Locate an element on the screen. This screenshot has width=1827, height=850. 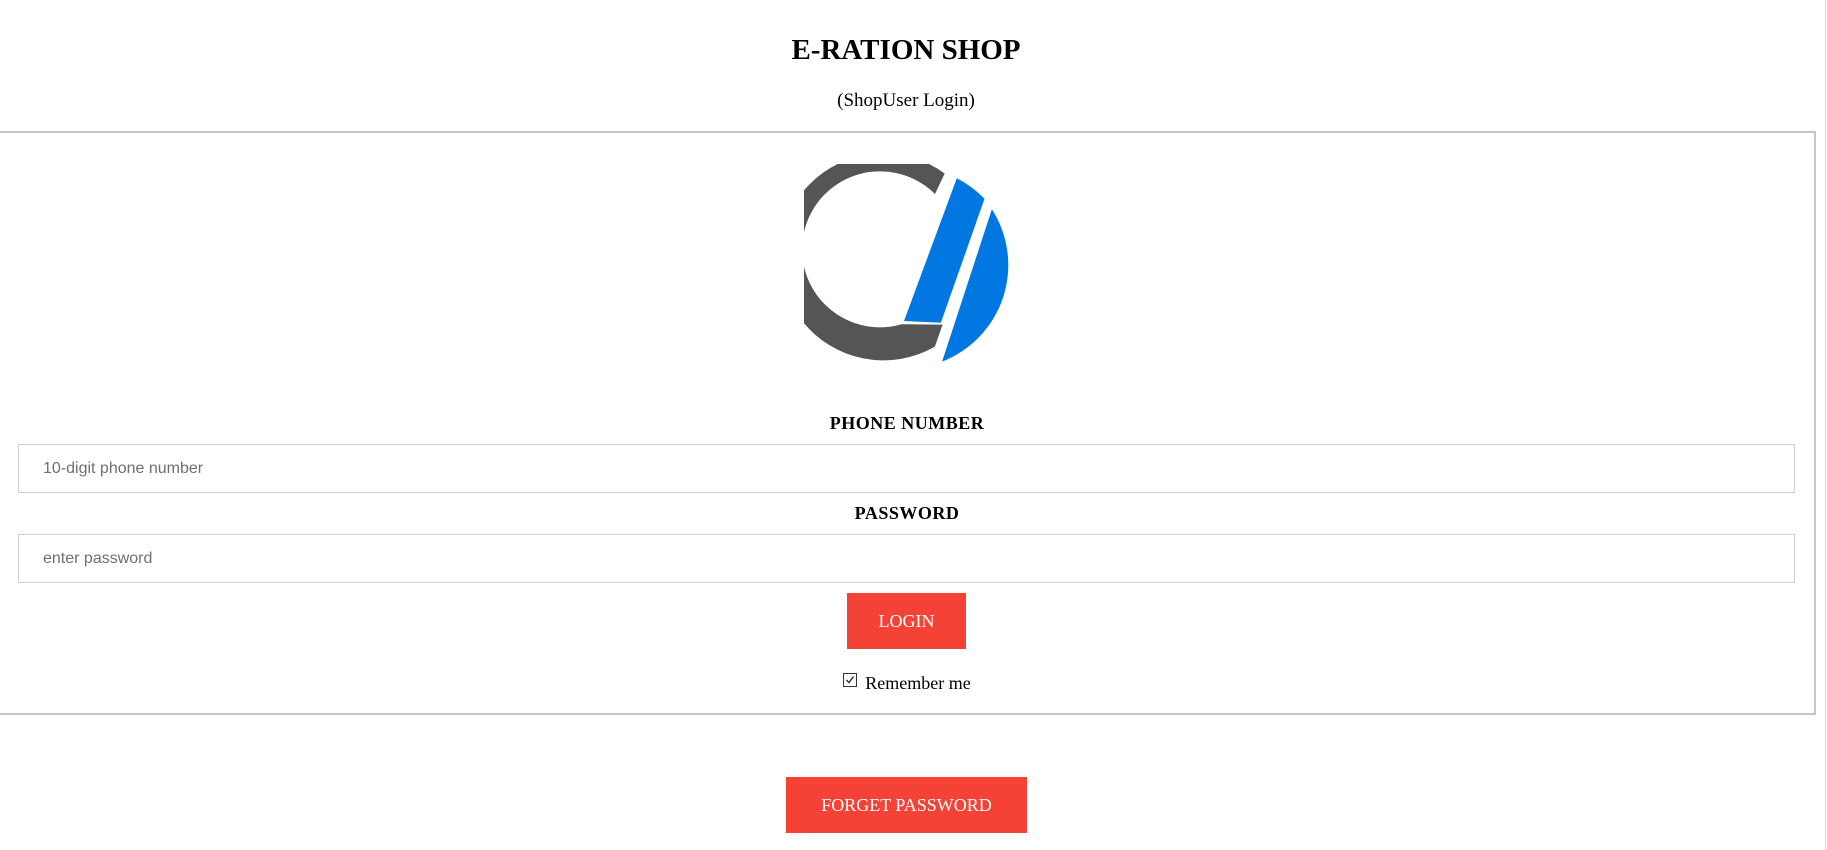
brand-logo-icon is located at coordinates (906, 263).